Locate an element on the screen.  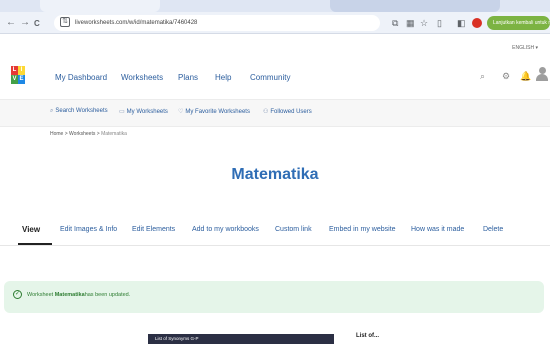
sub-nav-label: Search Worksheets is located at coordinates (81, 111).